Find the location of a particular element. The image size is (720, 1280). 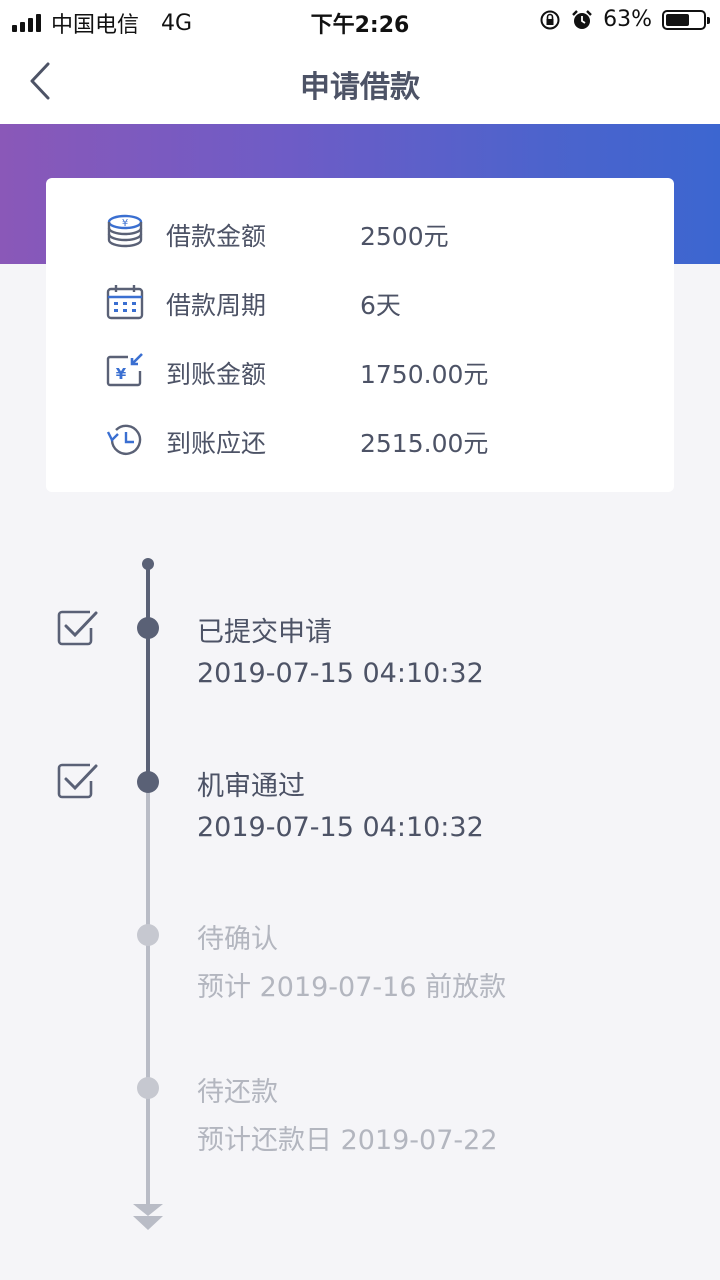

info-row-loan-period: 借款周期 6天 is located at coordinates (360, 302).